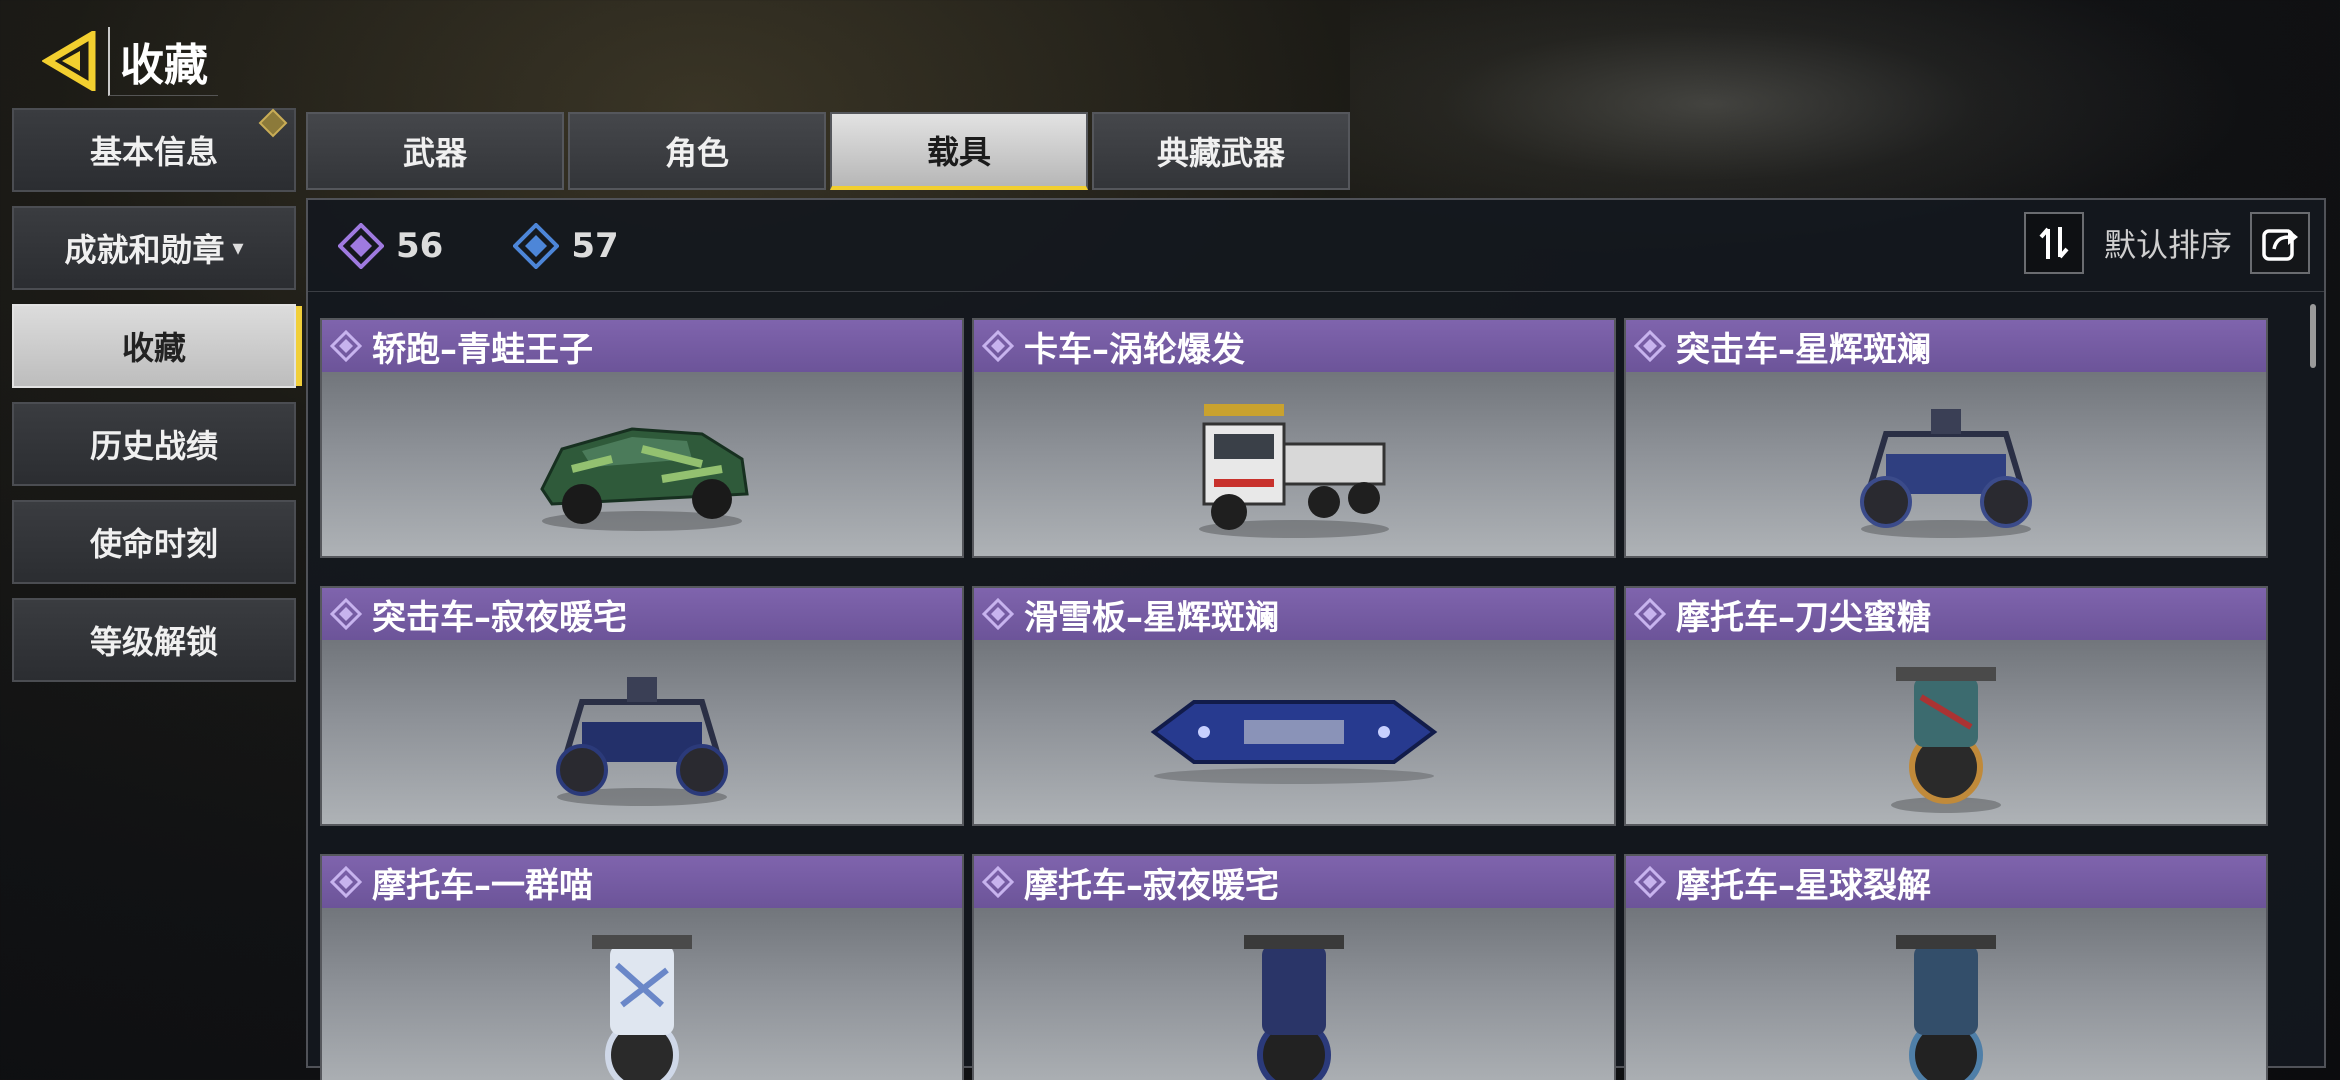 The width and height of the screenshot is (2340, 1080). Describe the element at coordinates (1803, 349) in the screenshot. I see `card-title: 突击车–星辉斑斓` at that location.